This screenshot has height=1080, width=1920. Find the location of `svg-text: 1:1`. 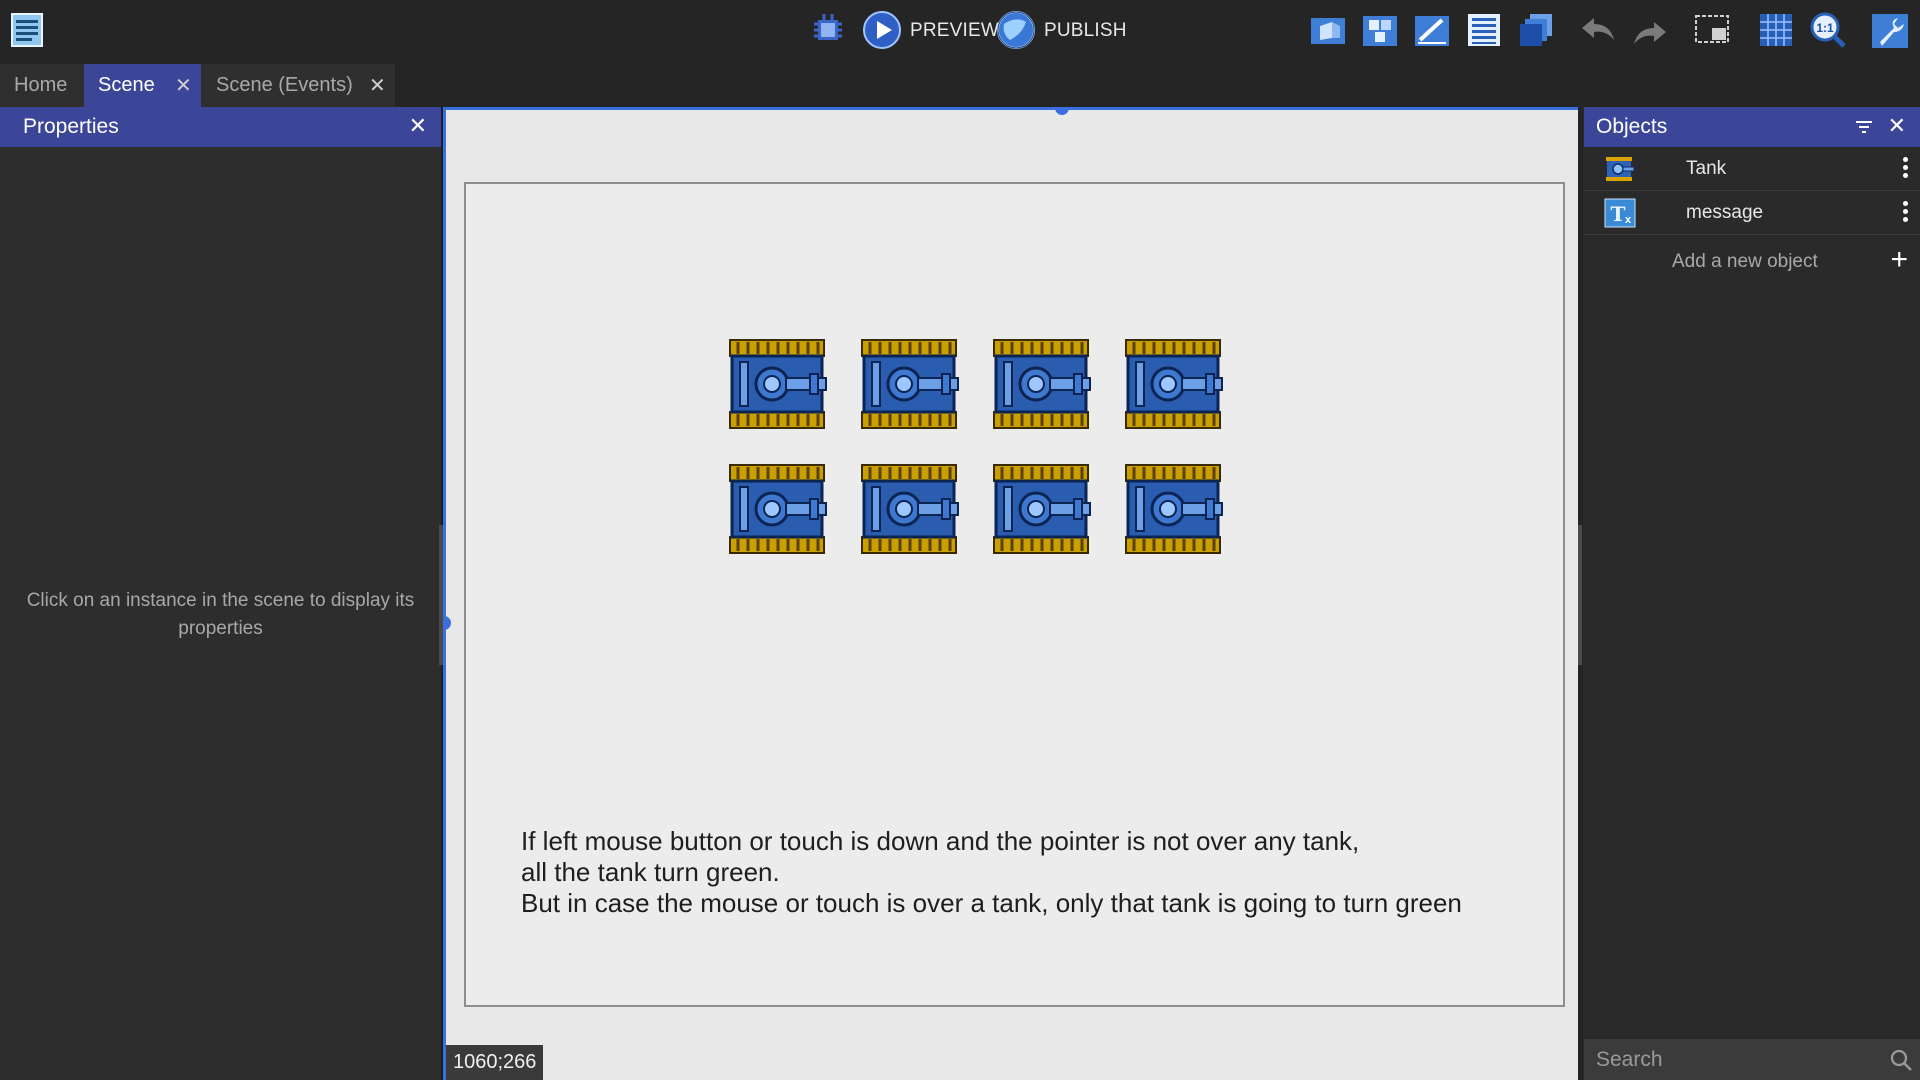

svg-text: 1:1 is located at coordinates (1825, 28).